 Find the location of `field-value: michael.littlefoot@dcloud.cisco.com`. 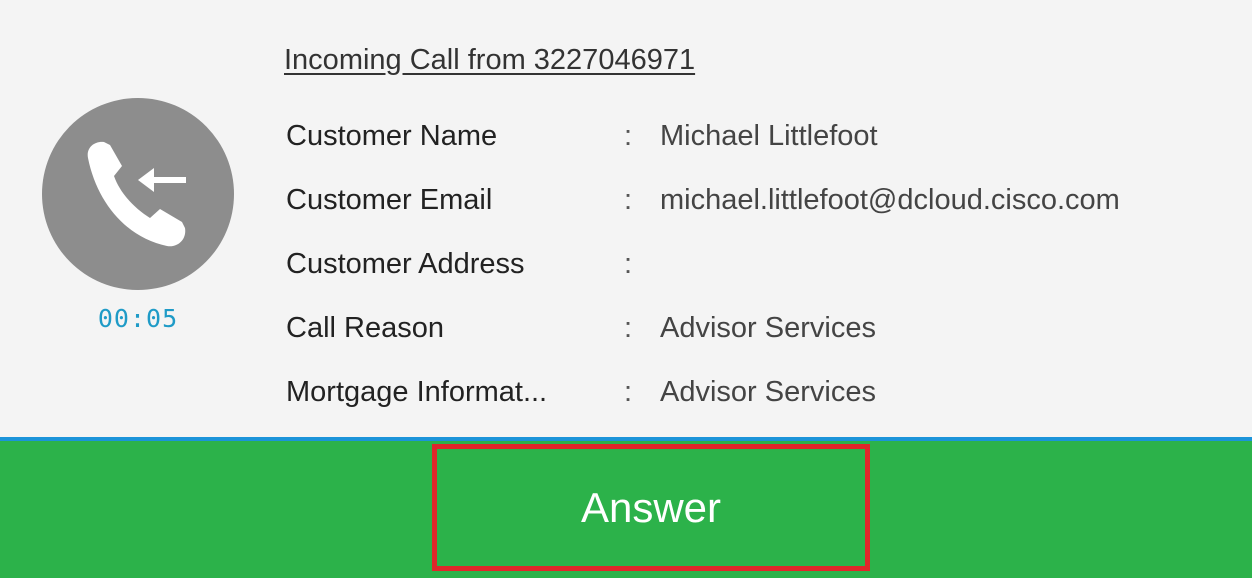

field-value: michael.littlefoot@dcloud.cisco.com is located at coordinates (890, 199).